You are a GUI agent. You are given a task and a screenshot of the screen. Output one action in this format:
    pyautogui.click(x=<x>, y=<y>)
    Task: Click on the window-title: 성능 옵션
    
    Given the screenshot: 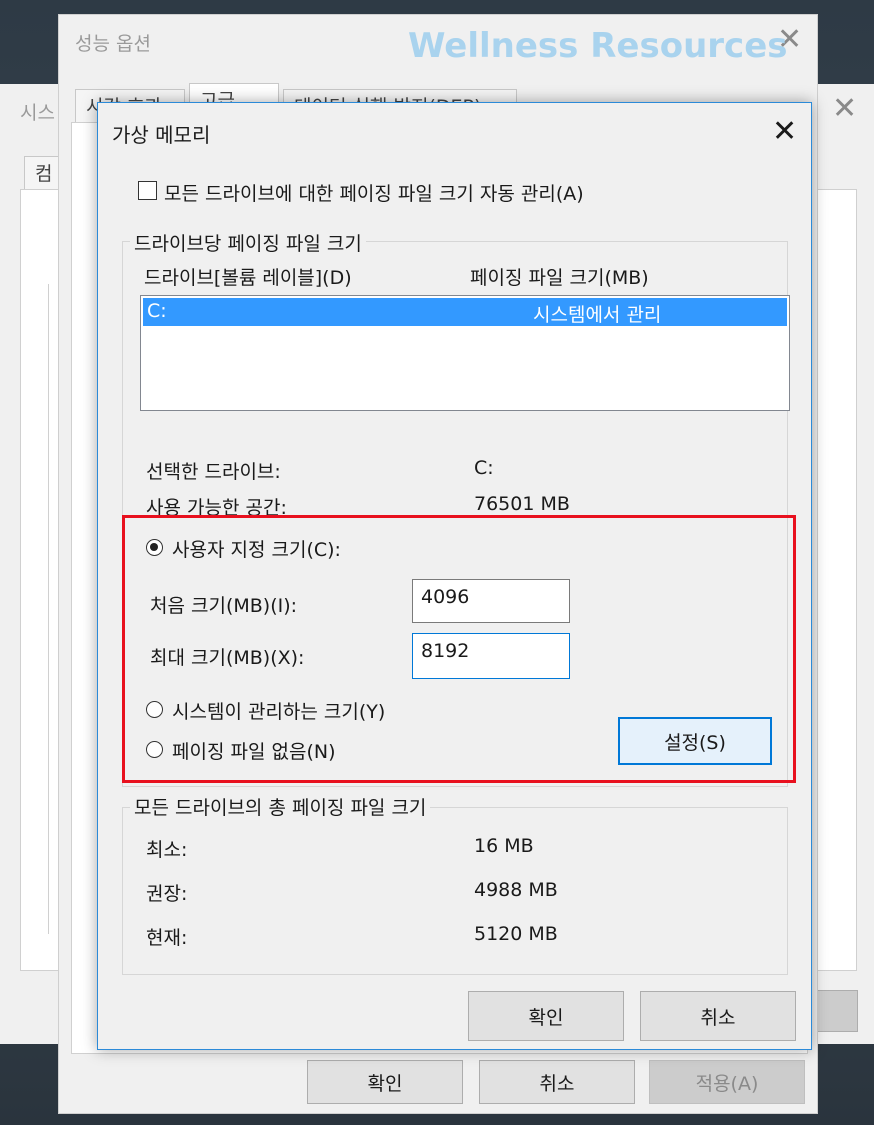 What is the action you would take?
    pyautogui.click(x=113, y=44)
    